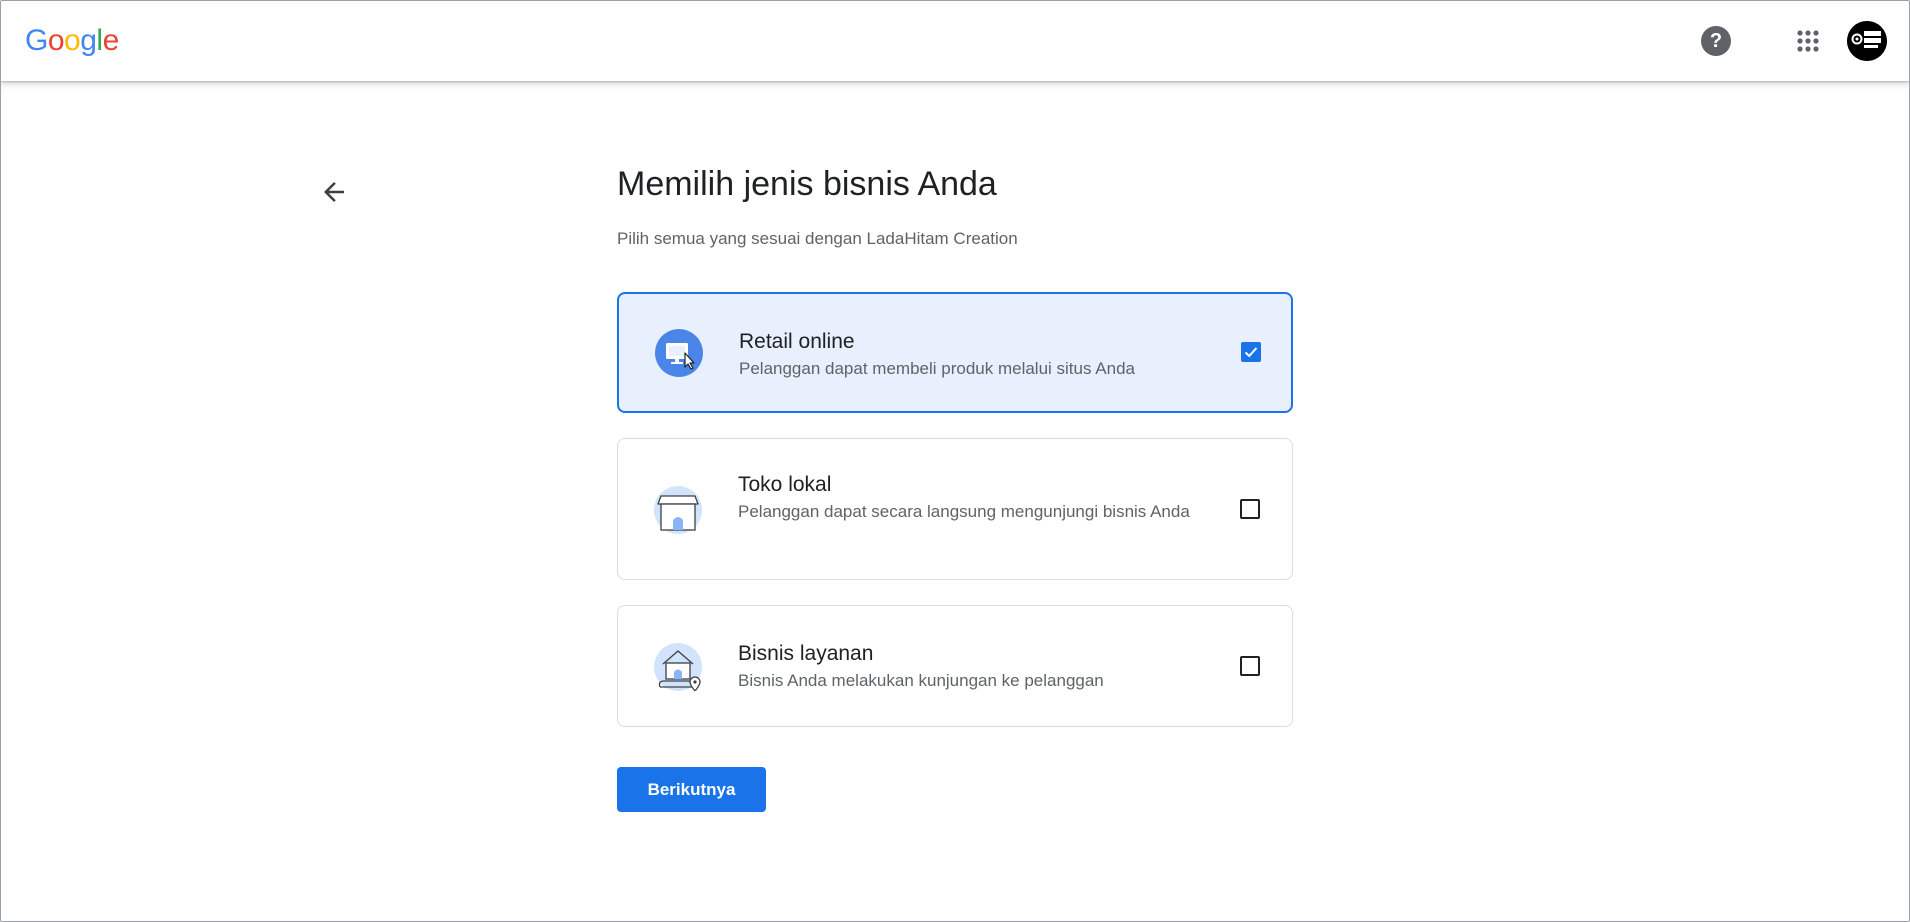  I want to click on account-avatar, so click(1867, 41).